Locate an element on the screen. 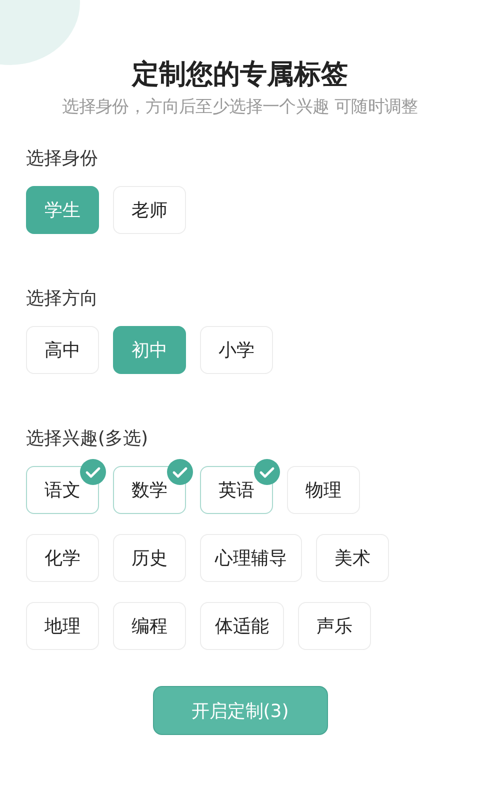 Image resolution: width=480 pixels, height=800 pixels. interest-chip: 编程 is located at coordinates (149, 626).